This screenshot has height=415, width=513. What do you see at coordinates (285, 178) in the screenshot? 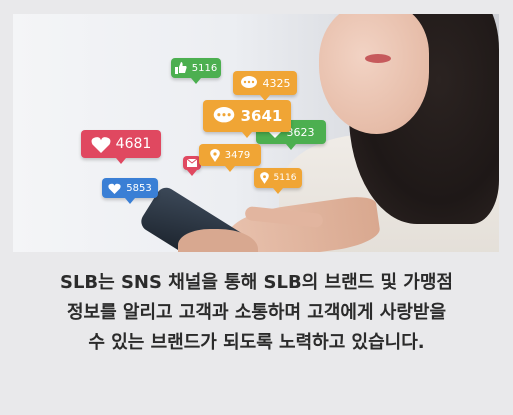
I see `badge-location-right-value: 5116` at bounding box center [285, 178].